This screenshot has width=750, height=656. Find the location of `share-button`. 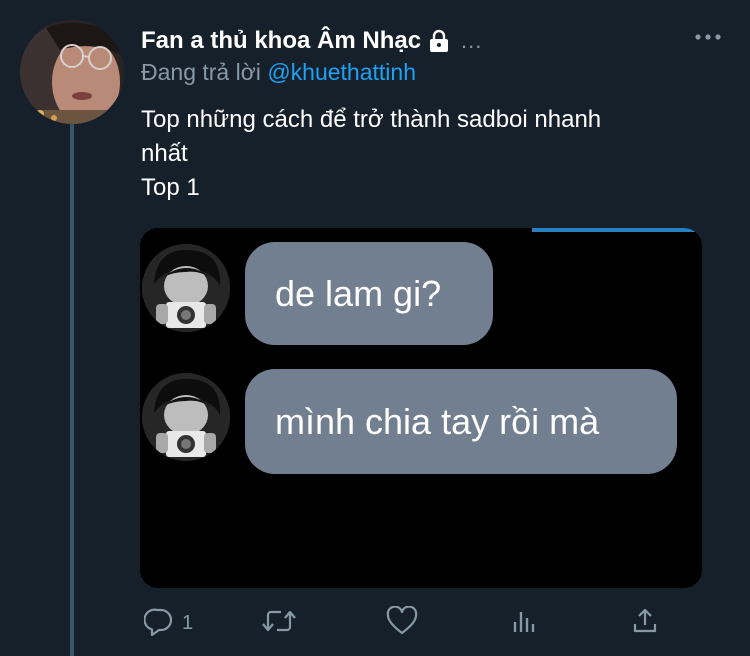

share-button is located at coordinates (645, 623).